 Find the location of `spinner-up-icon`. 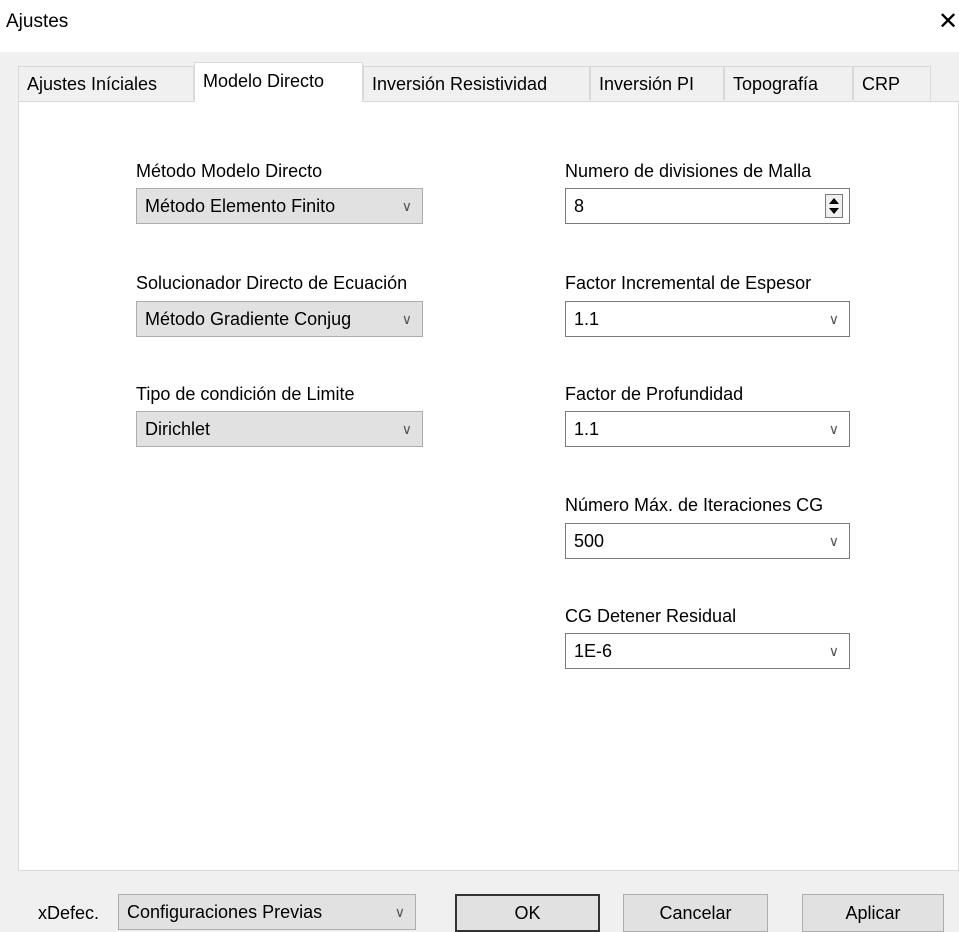

spinner-up-icon is located at coordinates (834, 201).